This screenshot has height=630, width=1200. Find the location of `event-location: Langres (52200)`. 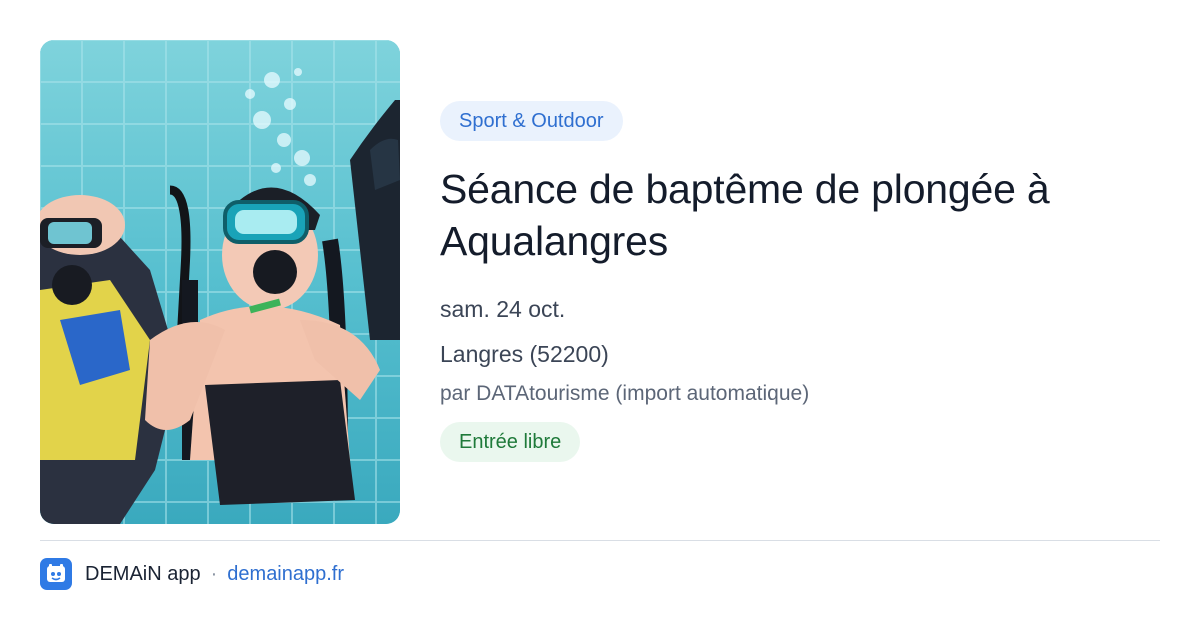

event-location: Langres (52200) is located at coordinates (524, 354).